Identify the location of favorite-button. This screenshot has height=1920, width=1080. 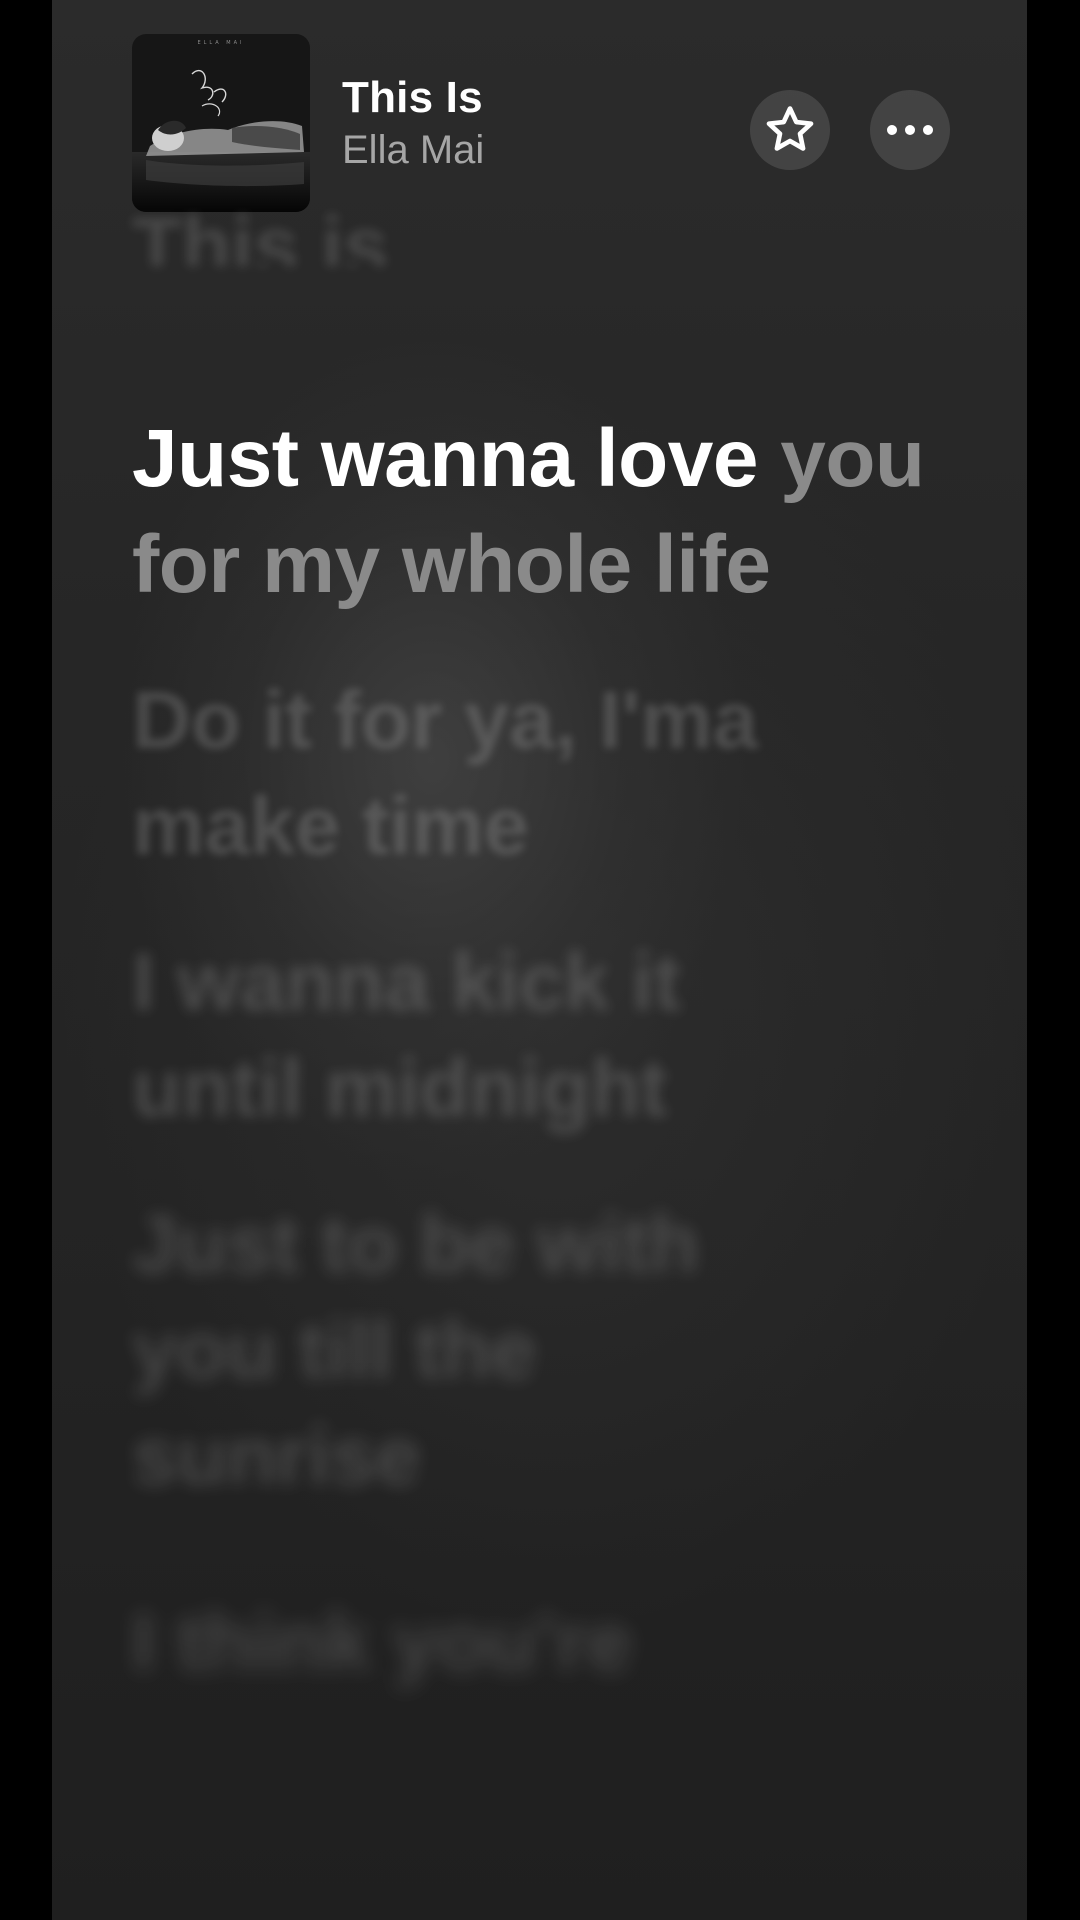
(790, 130).